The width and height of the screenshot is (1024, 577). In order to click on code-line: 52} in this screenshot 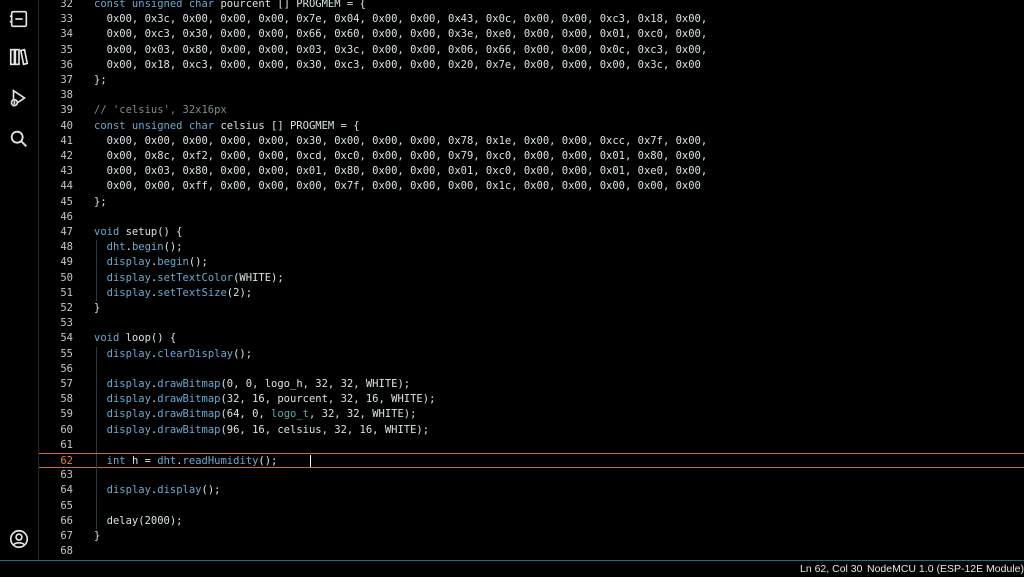, I will do `click(531, 308)`.